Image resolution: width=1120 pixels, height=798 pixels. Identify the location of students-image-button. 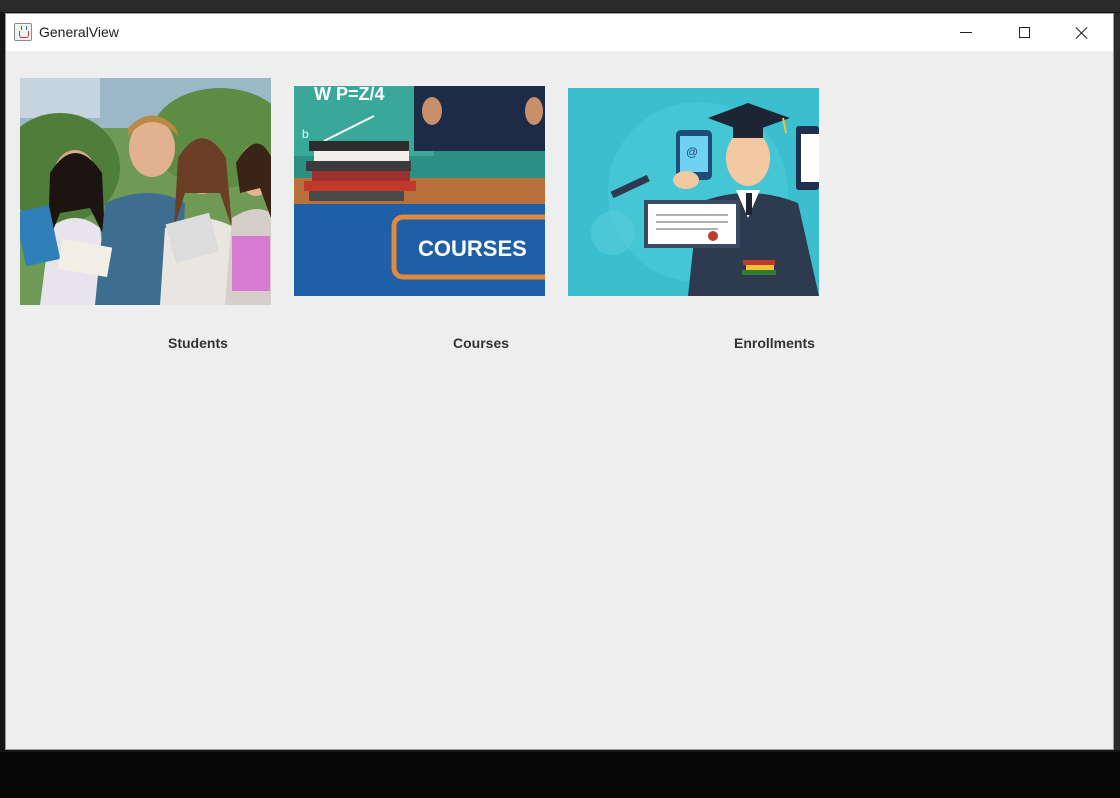
(145, 191).